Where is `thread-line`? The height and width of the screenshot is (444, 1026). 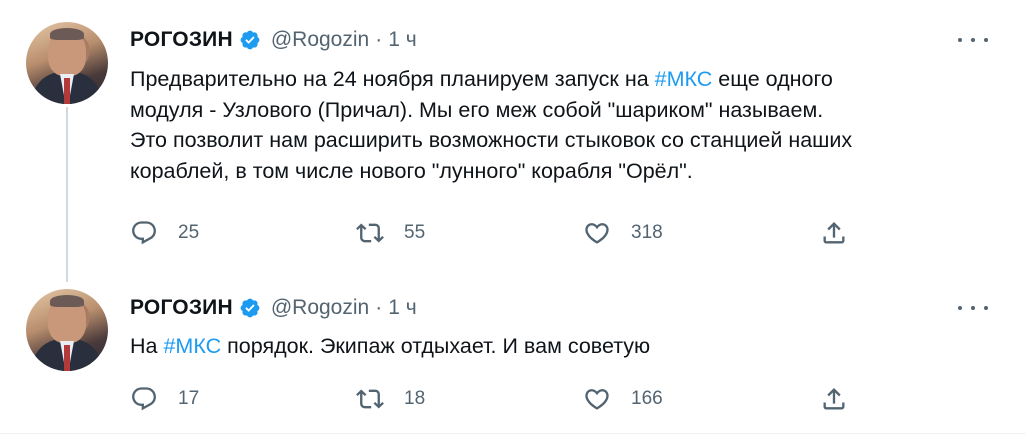
thread-line is located at coordinates (67, 194).